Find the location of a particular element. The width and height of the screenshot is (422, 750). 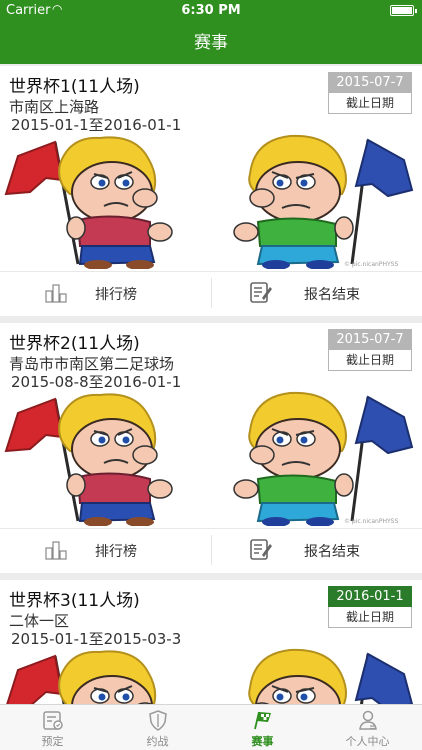

nav-bar: 赛事 is located at coordinates (211, 43).